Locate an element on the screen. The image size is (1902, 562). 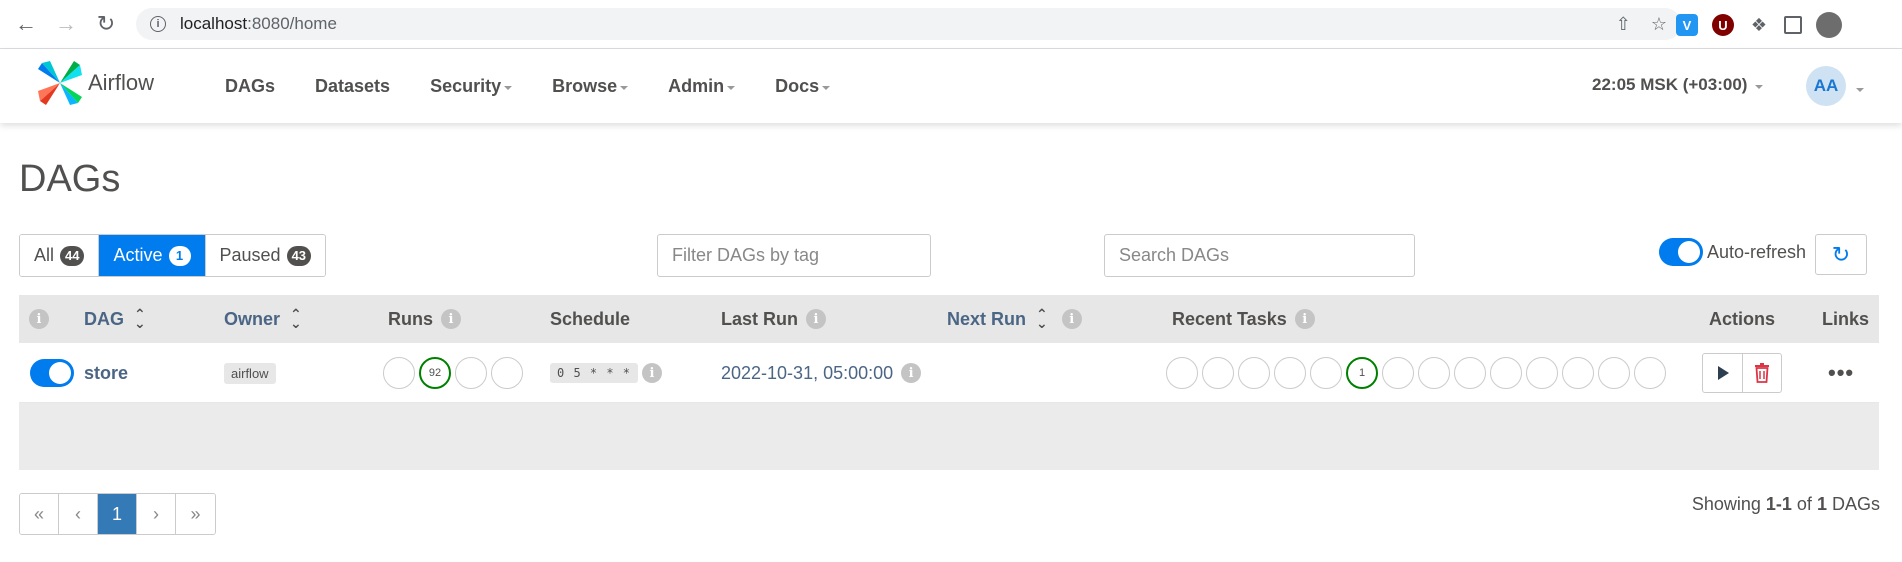
url-path: :8080/home is located at coordinates (292, 23).